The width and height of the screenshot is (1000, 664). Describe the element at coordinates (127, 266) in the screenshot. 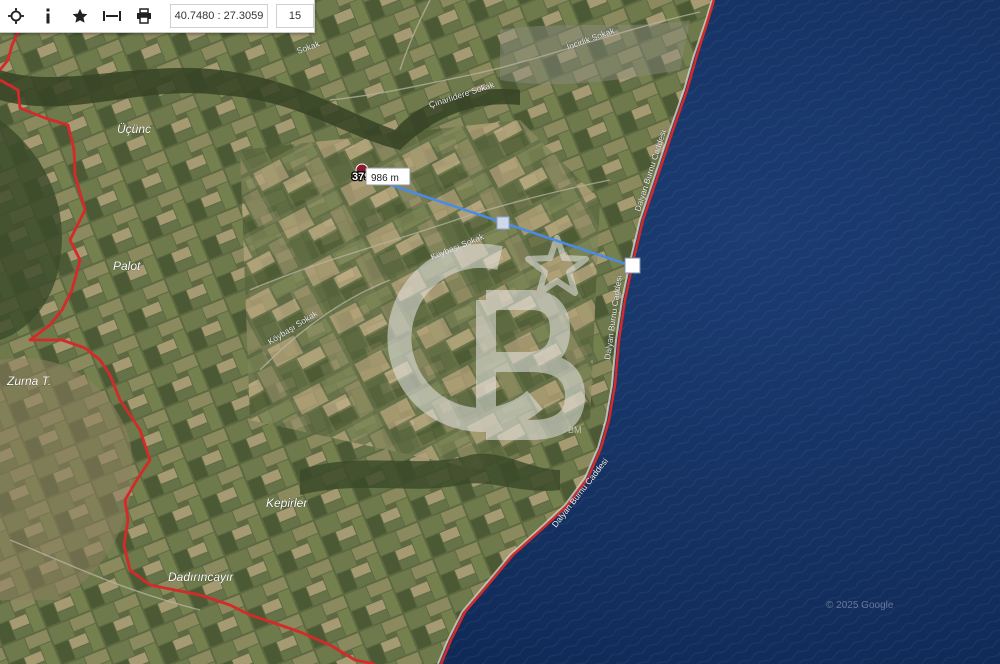

I see `place-label-palot: Palot` at that location.